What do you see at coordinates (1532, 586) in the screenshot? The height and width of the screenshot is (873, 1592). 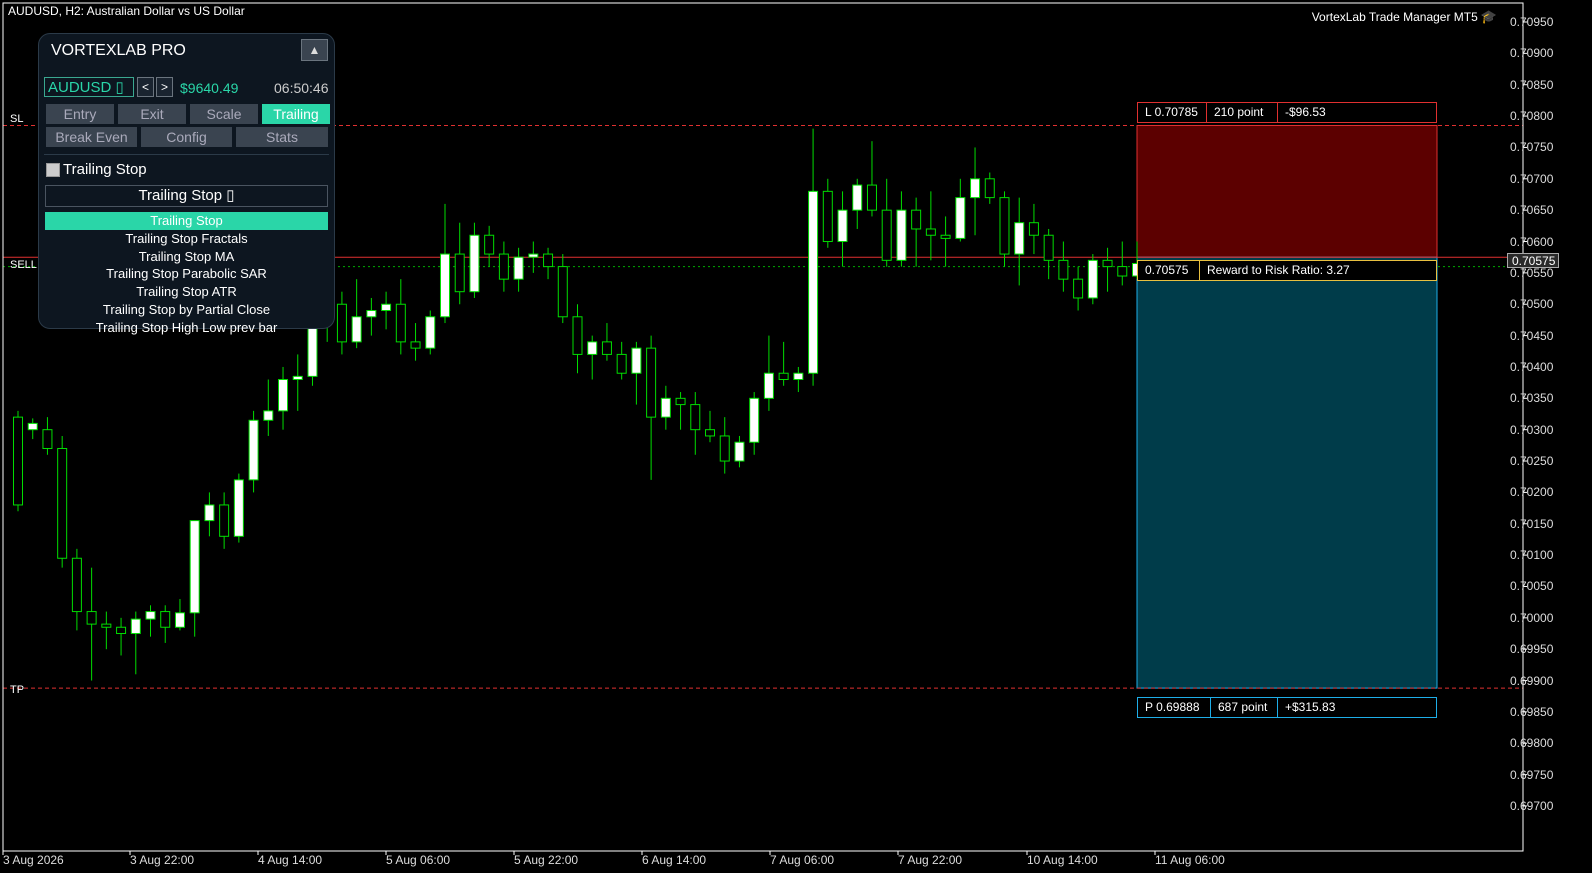 I see `price-tick-label: 0.70050` at bounding box center [1532, 586].